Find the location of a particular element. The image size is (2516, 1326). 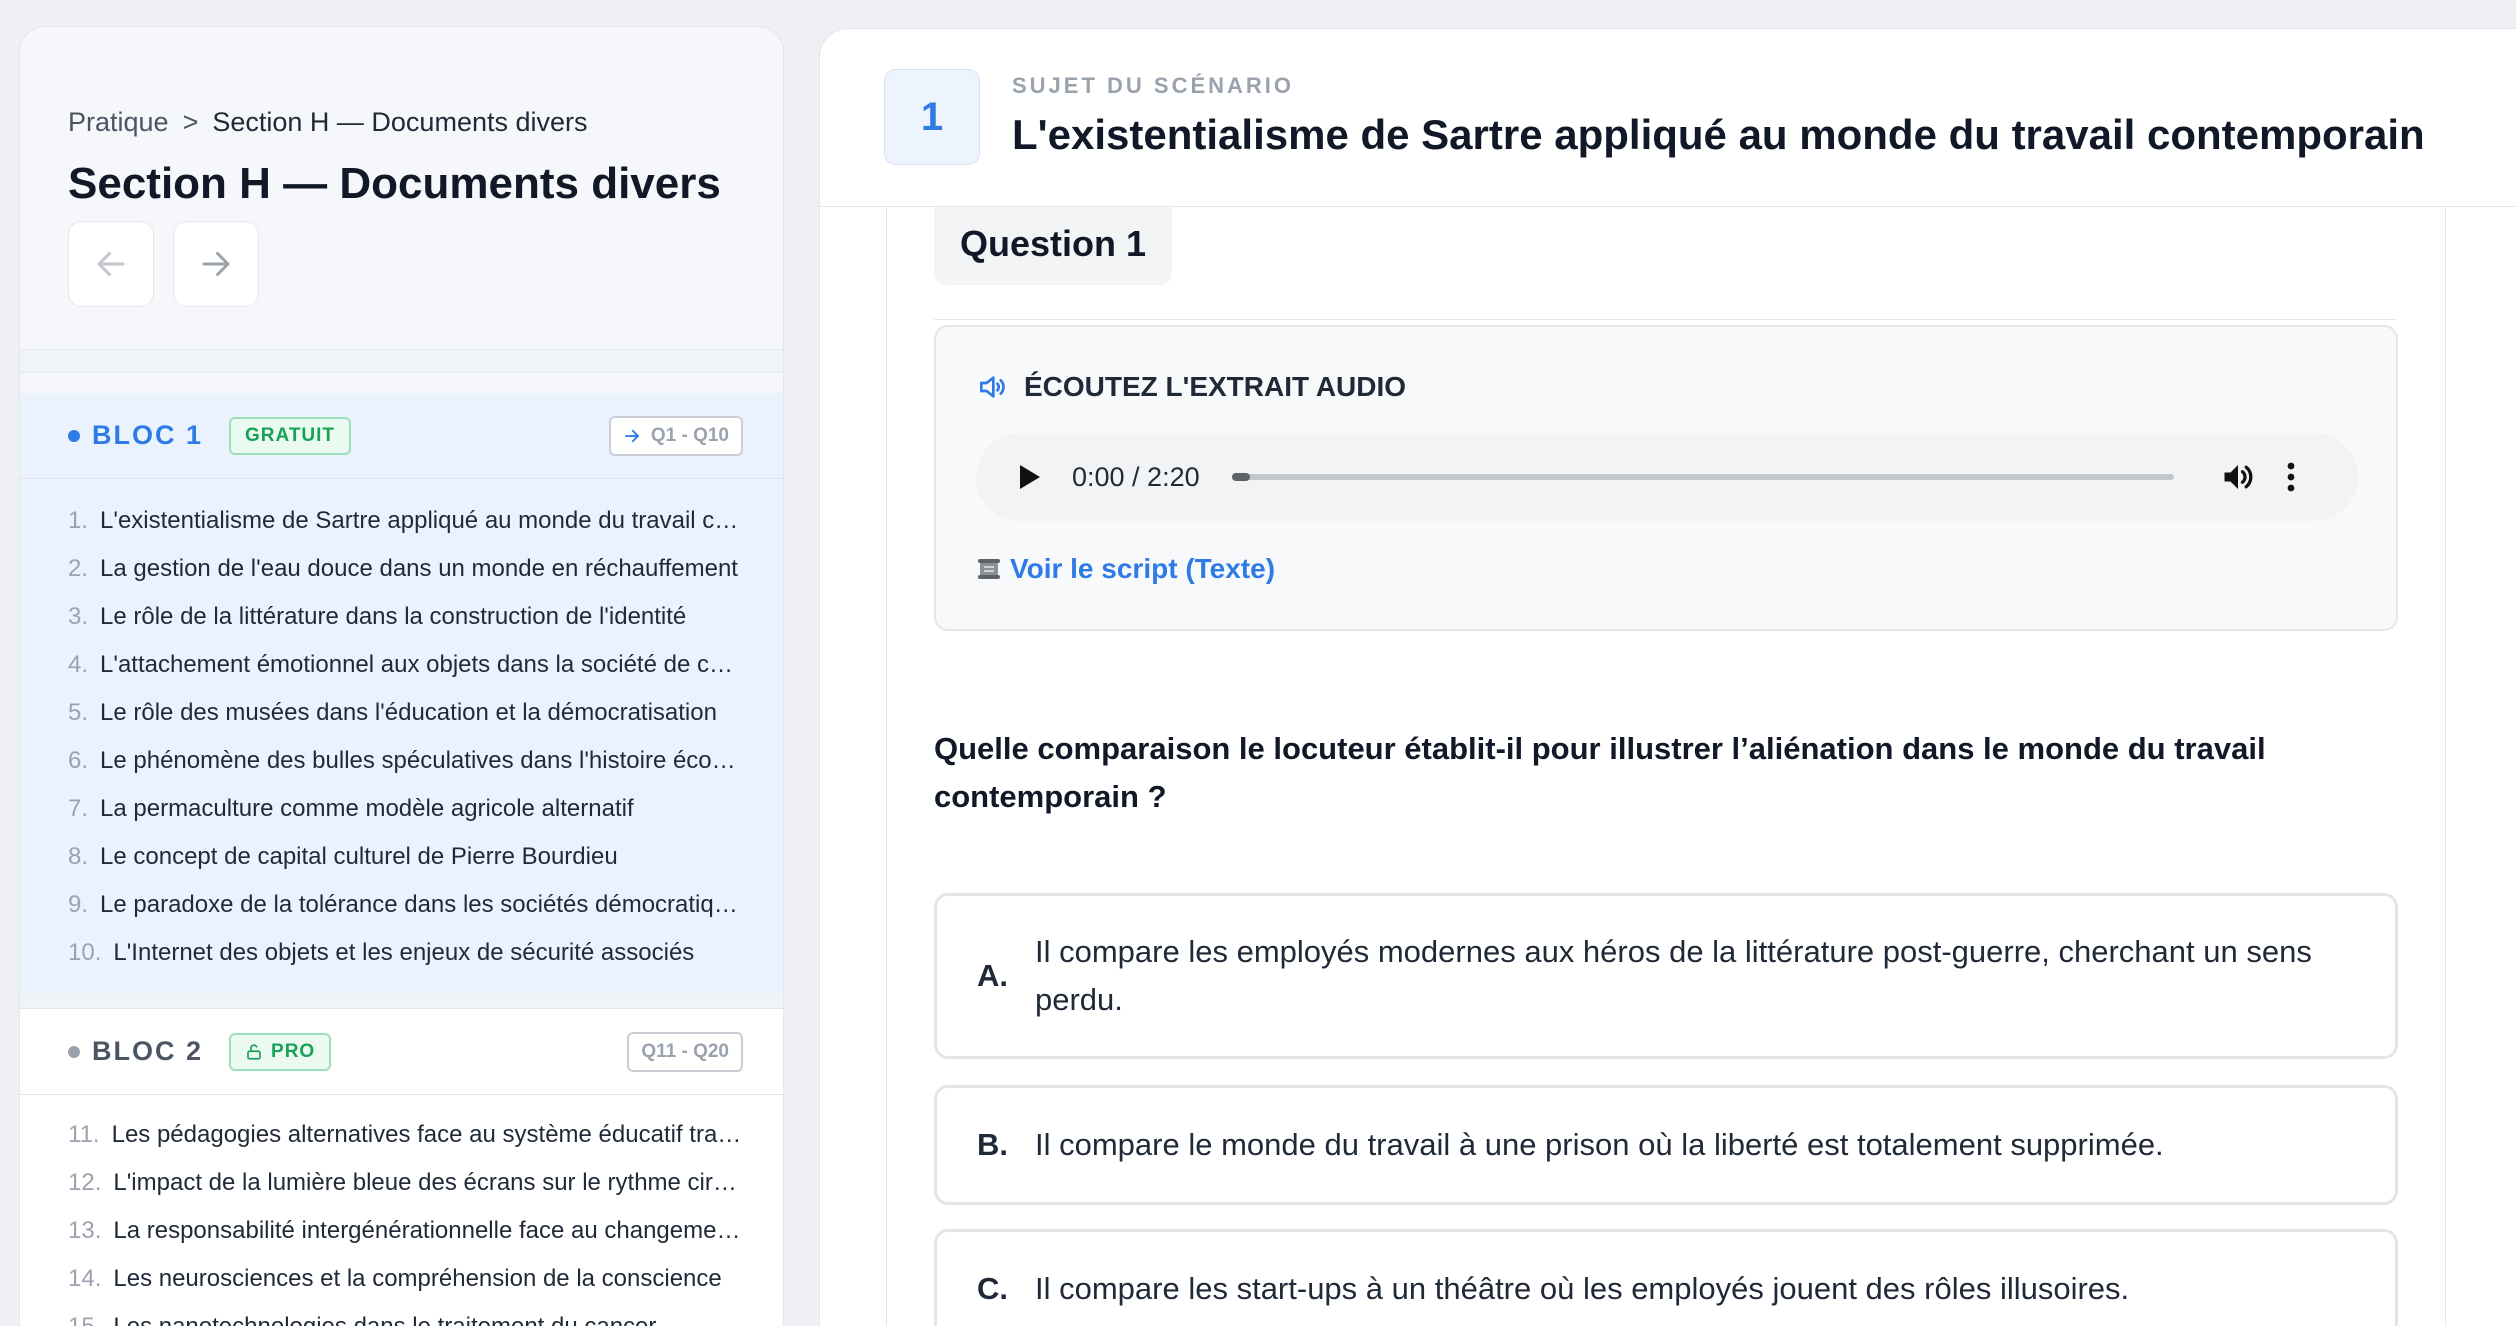

question-divider is located at coordinates (1665, 319).